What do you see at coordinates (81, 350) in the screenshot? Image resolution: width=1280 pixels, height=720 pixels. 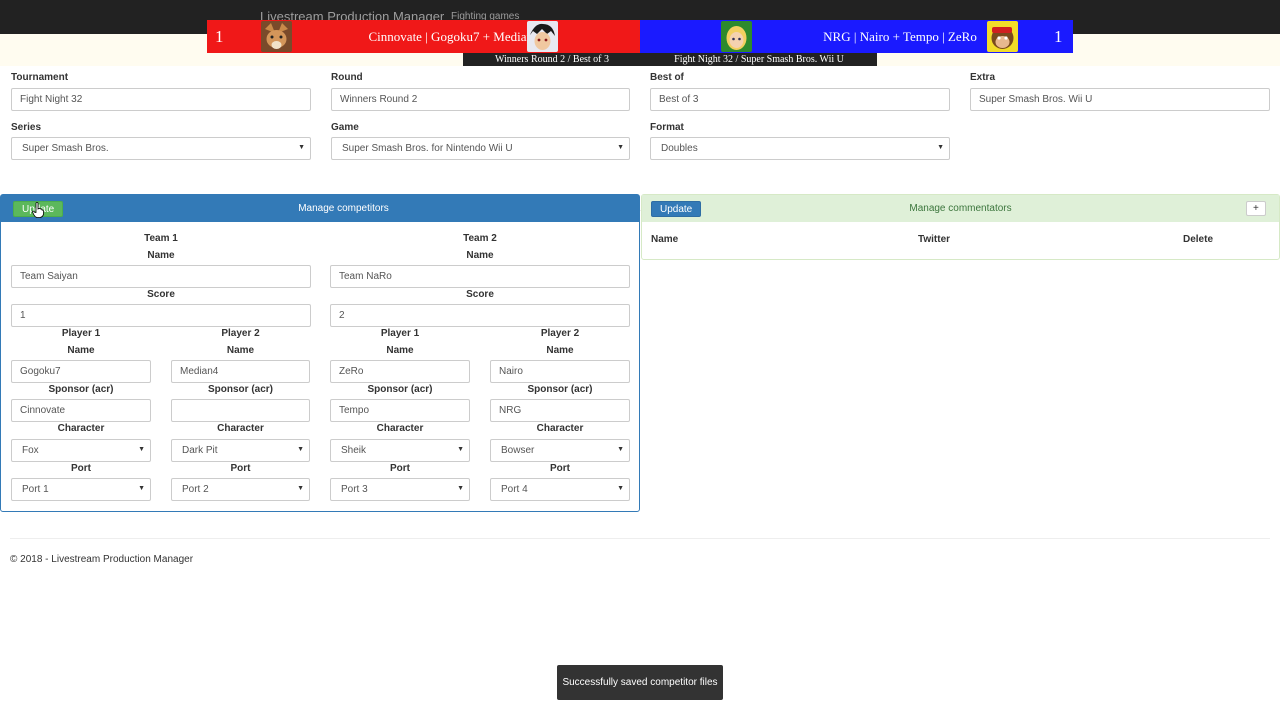 I see `t1p1-name-label: Name` at bounding box center [81, 350].